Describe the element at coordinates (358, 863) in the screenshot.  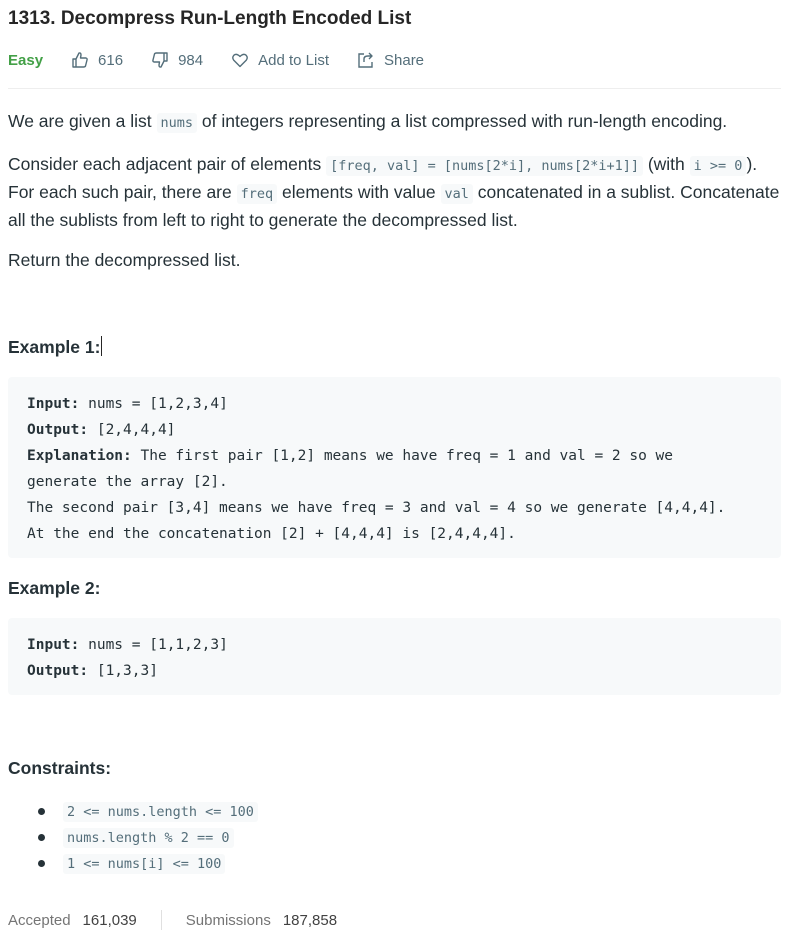
I see `list-item: 1 <= nums[i] <= 100` at that location.